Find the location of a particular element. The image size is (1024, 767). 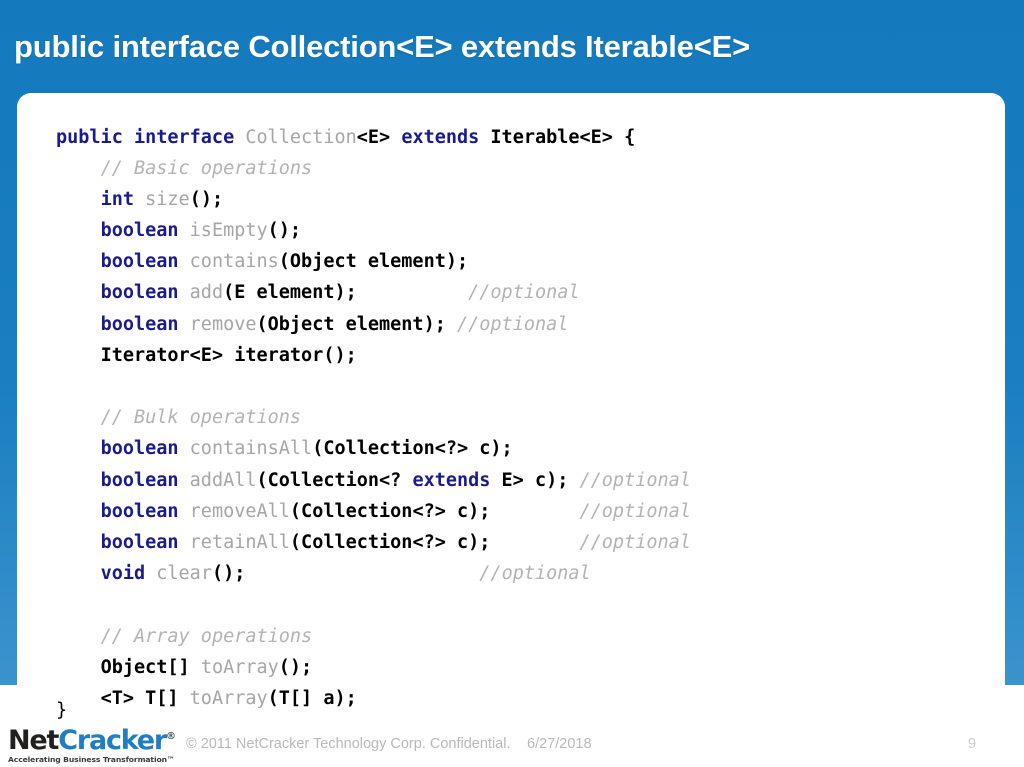

code-token-comment: // Bulk operations is located at coordinates (201, 418).